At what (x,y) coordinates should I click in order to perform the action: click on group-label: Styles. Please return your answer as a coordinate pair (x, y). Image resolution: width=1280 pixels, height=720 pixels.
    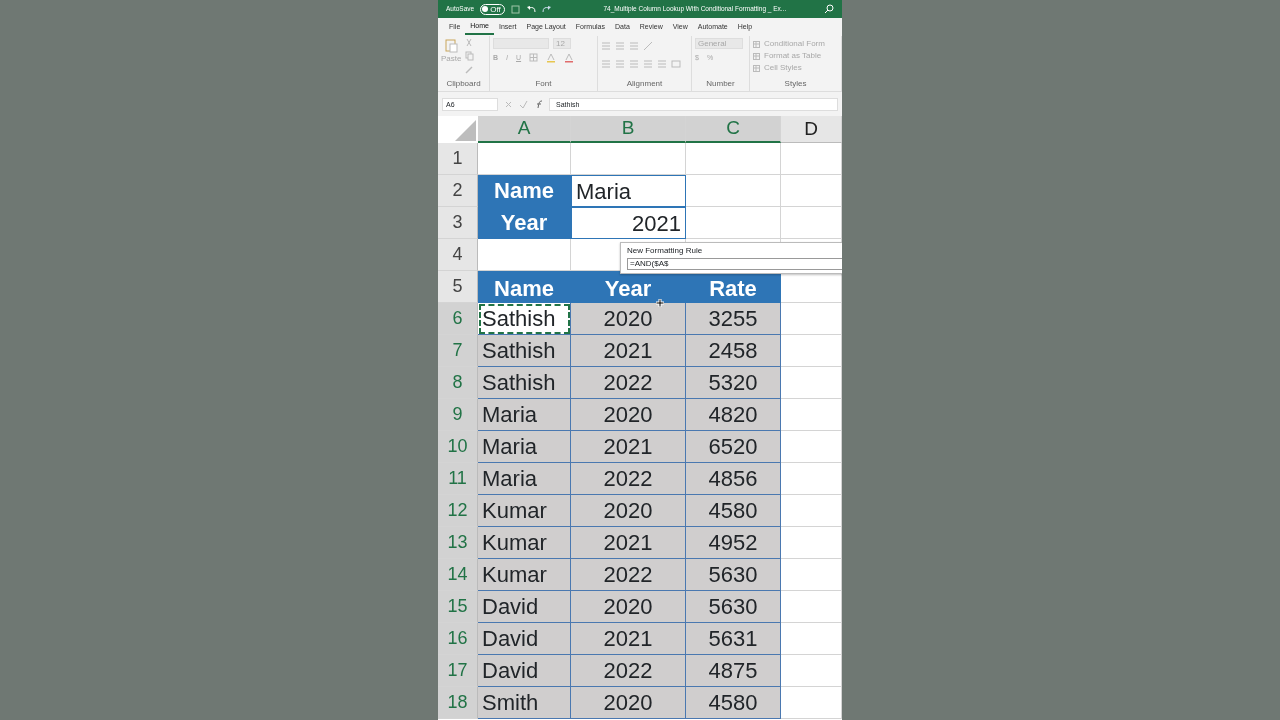
    Looking at the image, I should click on (795, 84).